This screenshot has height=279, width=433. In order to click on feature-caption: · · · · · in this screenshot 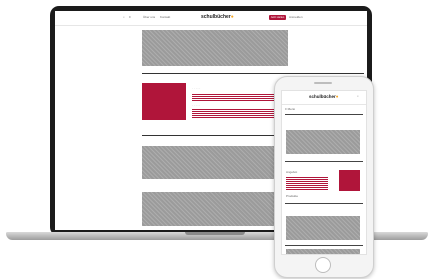, I will do `click(196, 88)`.